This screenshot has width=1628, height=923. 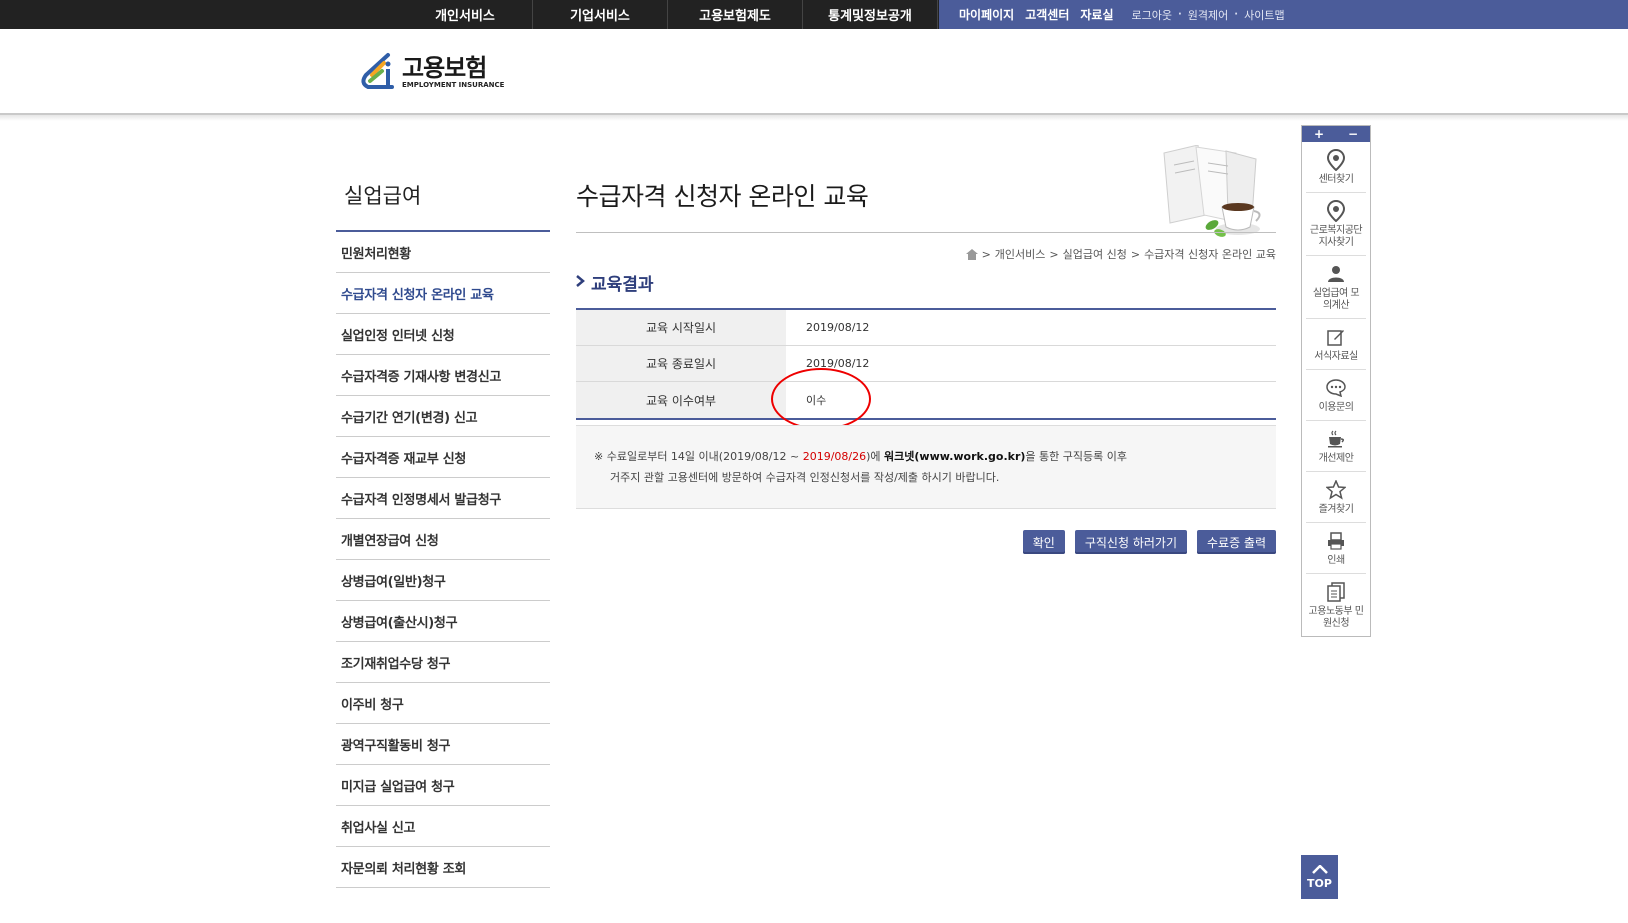 What do you see at coordinates (704, 456) in the screenshot?
I see `notice-text: 수료일로부터 14일 이내(2019/08/12 ~` at bounding box center [704, 456].